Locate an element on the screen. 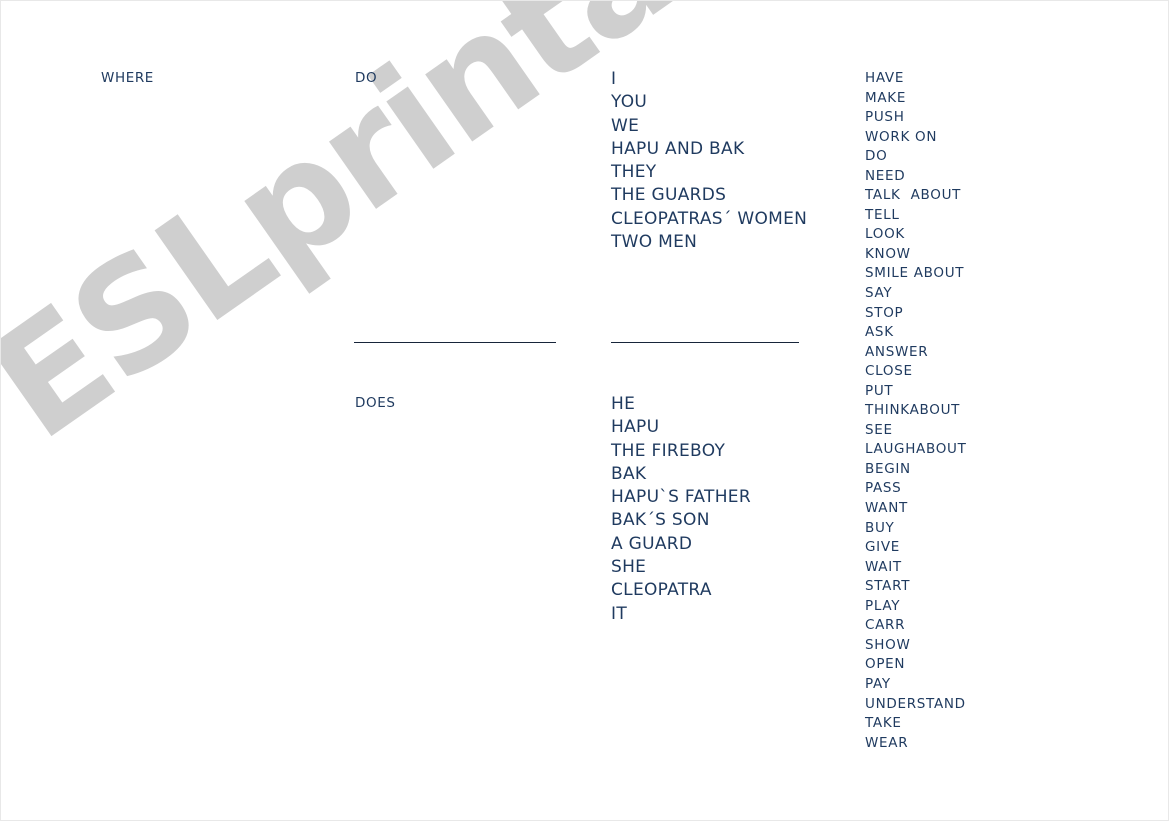 Image resolution: width=1169 pixels, height=821 pixels. list-item: I is located at coordinates (614, 79).